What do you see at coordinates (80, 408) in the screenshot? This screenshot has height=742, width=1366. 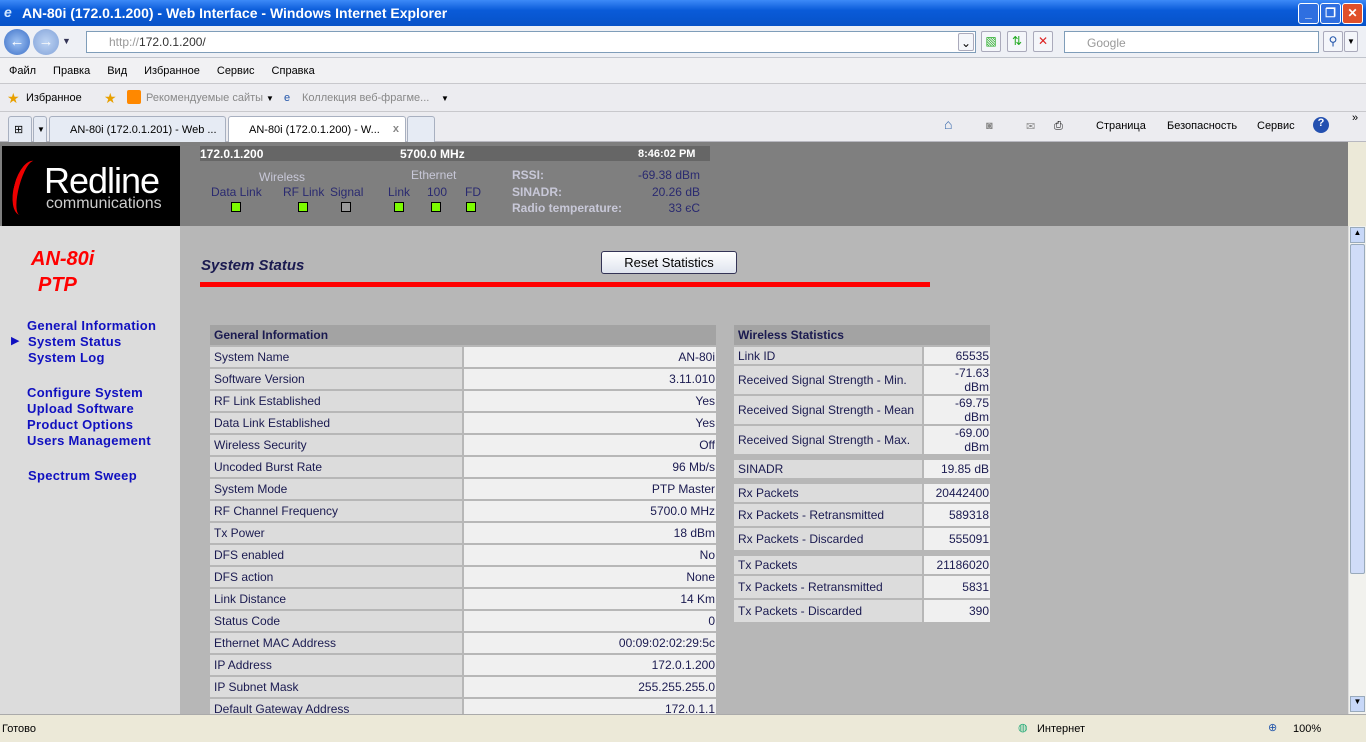 I see `nav-upload-software: Upload Software` at bounding box center [80, 408].